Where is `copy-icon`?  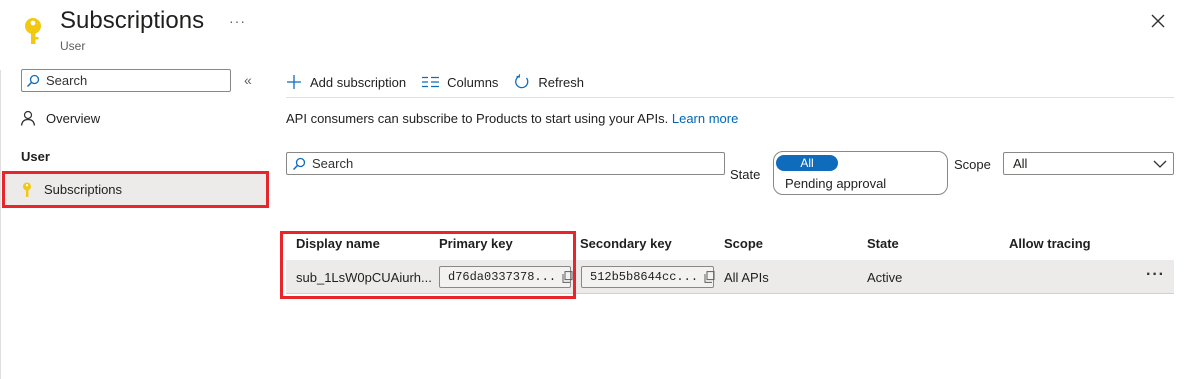 copy-icon is located at coordinates (709, 277).